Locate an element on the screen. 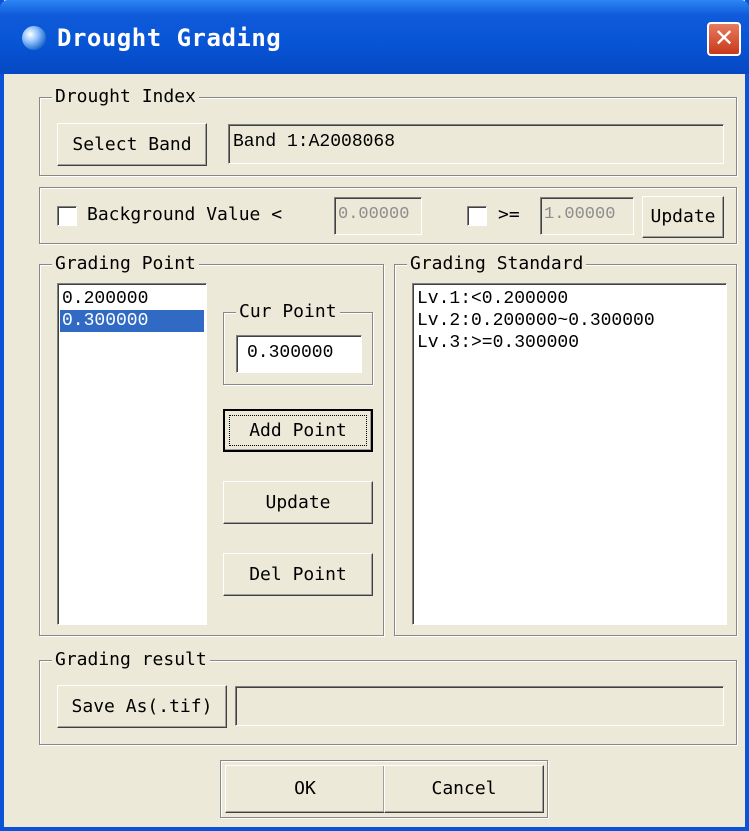 This screenshot has width=749, height=831. grading-point-item: 0.200000 is located at coordinates (105, 299).